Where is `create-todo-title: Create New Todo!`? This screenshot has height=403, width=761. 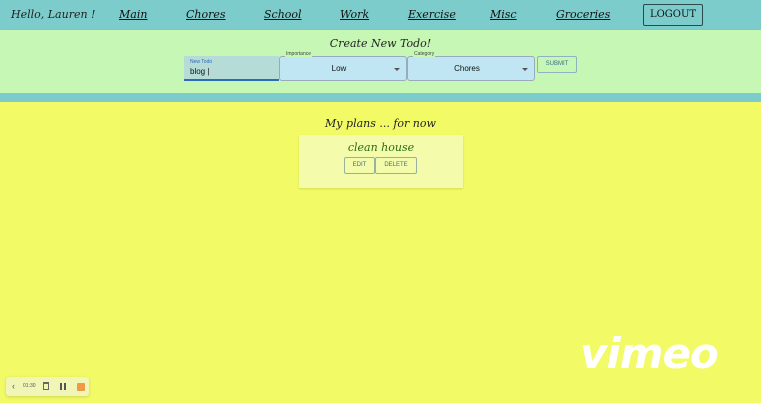
create-todo-title: Create New Todo! is located at coordinates (380, 43).